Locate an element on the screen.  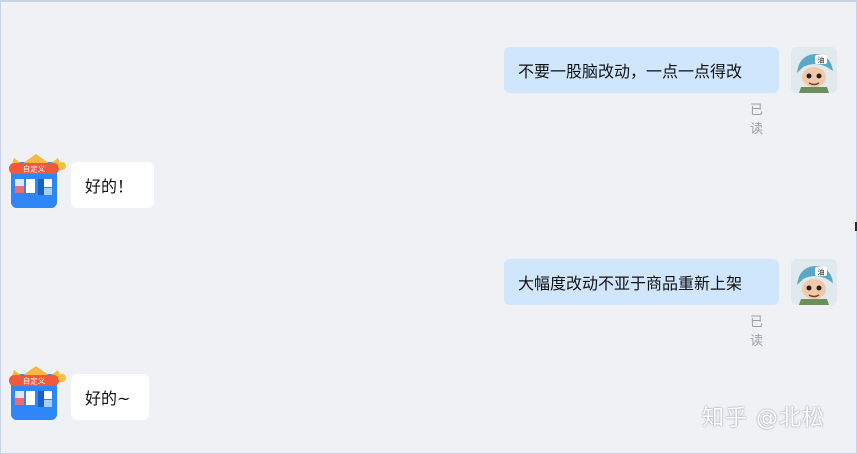
message-bubble: 好的！ is located at coordinates (112, 185).